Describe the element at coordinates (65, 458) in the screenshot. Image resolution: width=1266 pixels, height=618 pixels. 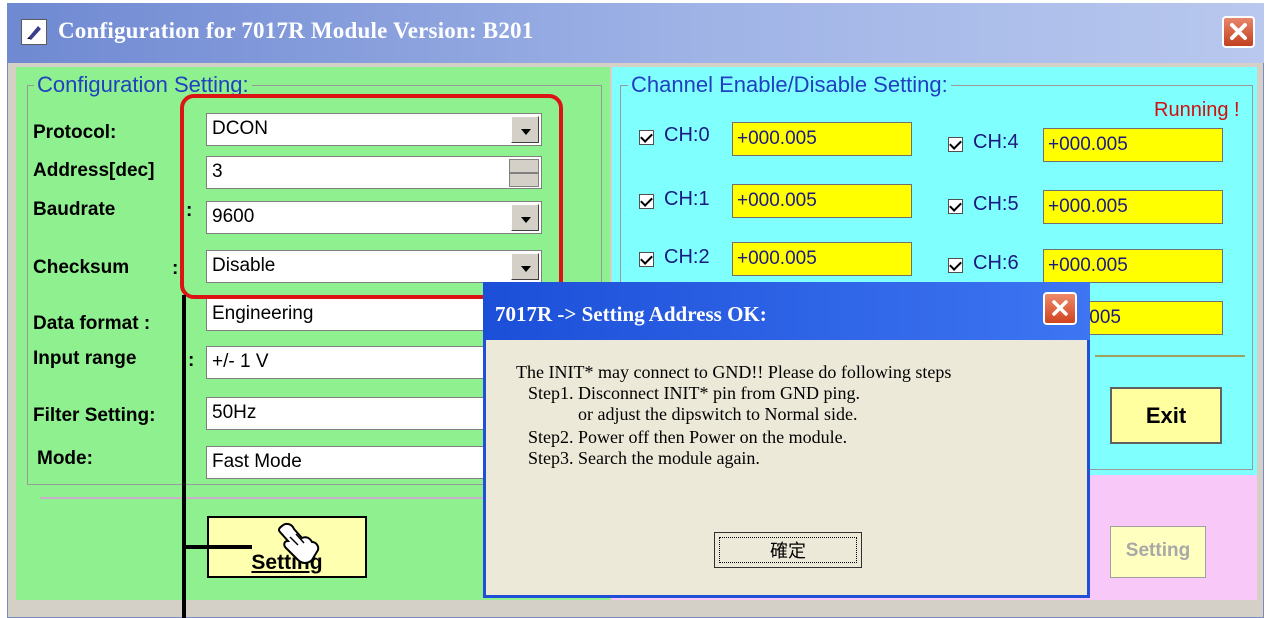
I see `mode-label: Mode:` at that location.